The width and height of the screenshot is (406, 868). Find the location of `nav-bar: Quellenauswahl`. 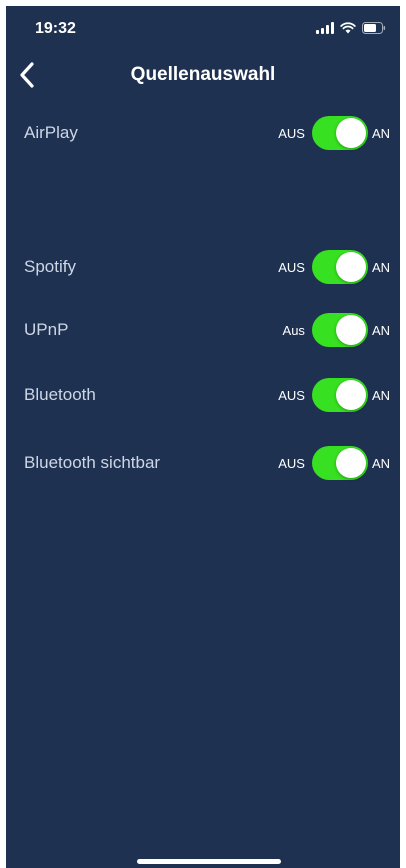

nav-bar: Quellenauswahl is located at coordinates (203, 75).